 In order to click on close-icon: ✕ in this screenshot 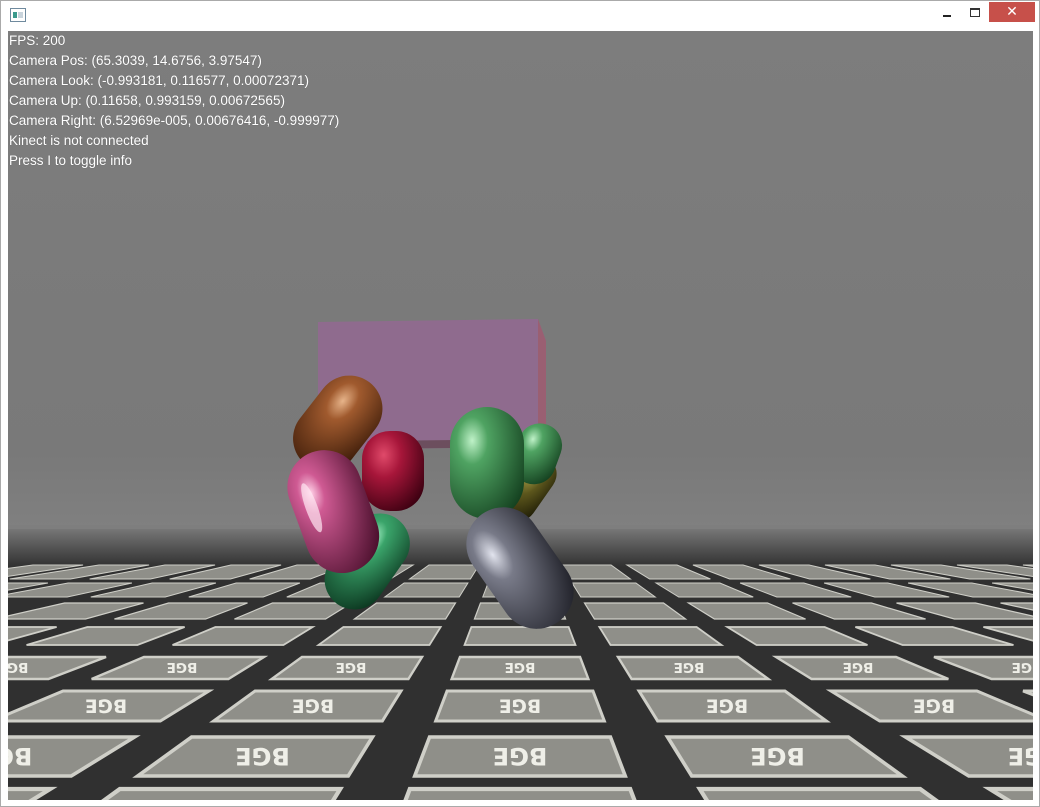, I will do `click(1012, 12)`.